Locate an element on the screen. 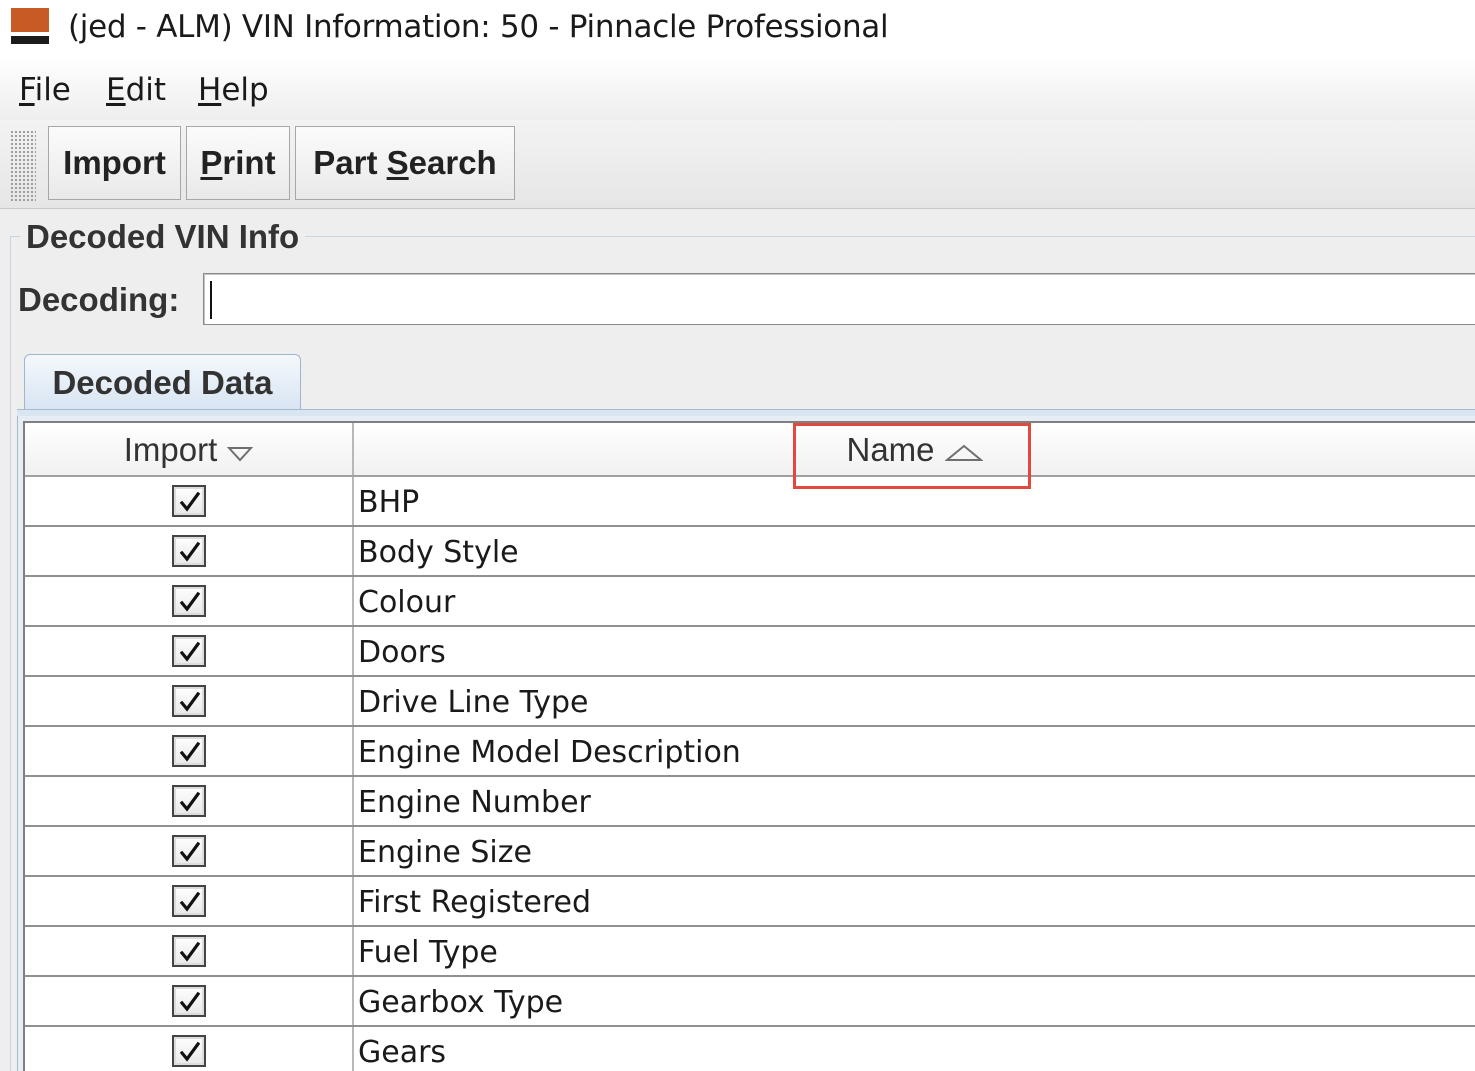 This screenshot has width=1475, height=1071. table-row: Doors is located at coordinates (750, 652).